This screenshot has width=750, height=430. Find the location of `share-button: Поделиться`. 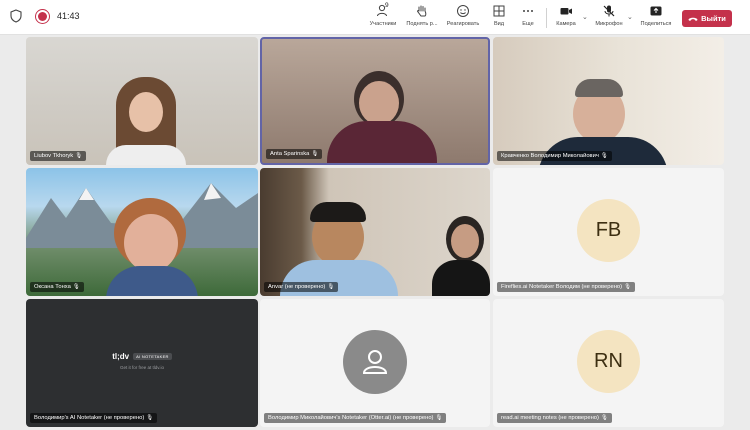

share-button: Поделиться is located at coordinates (656, 15).